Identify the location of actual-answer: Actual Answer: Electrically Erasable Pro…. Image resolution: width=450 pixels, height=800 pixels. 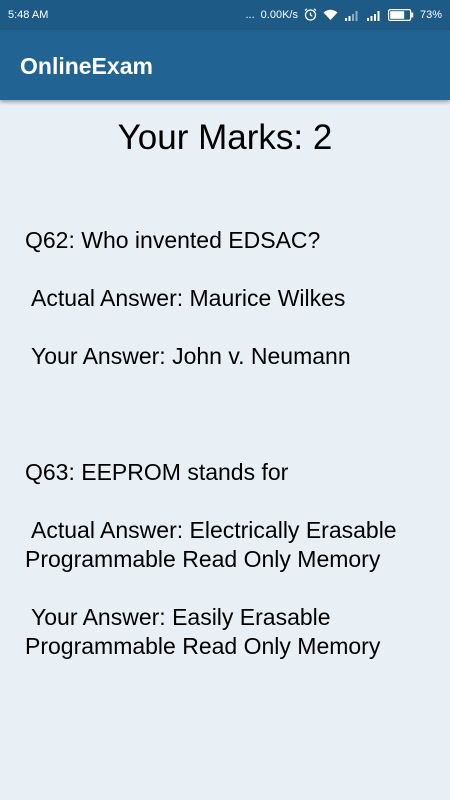
(211, 544).